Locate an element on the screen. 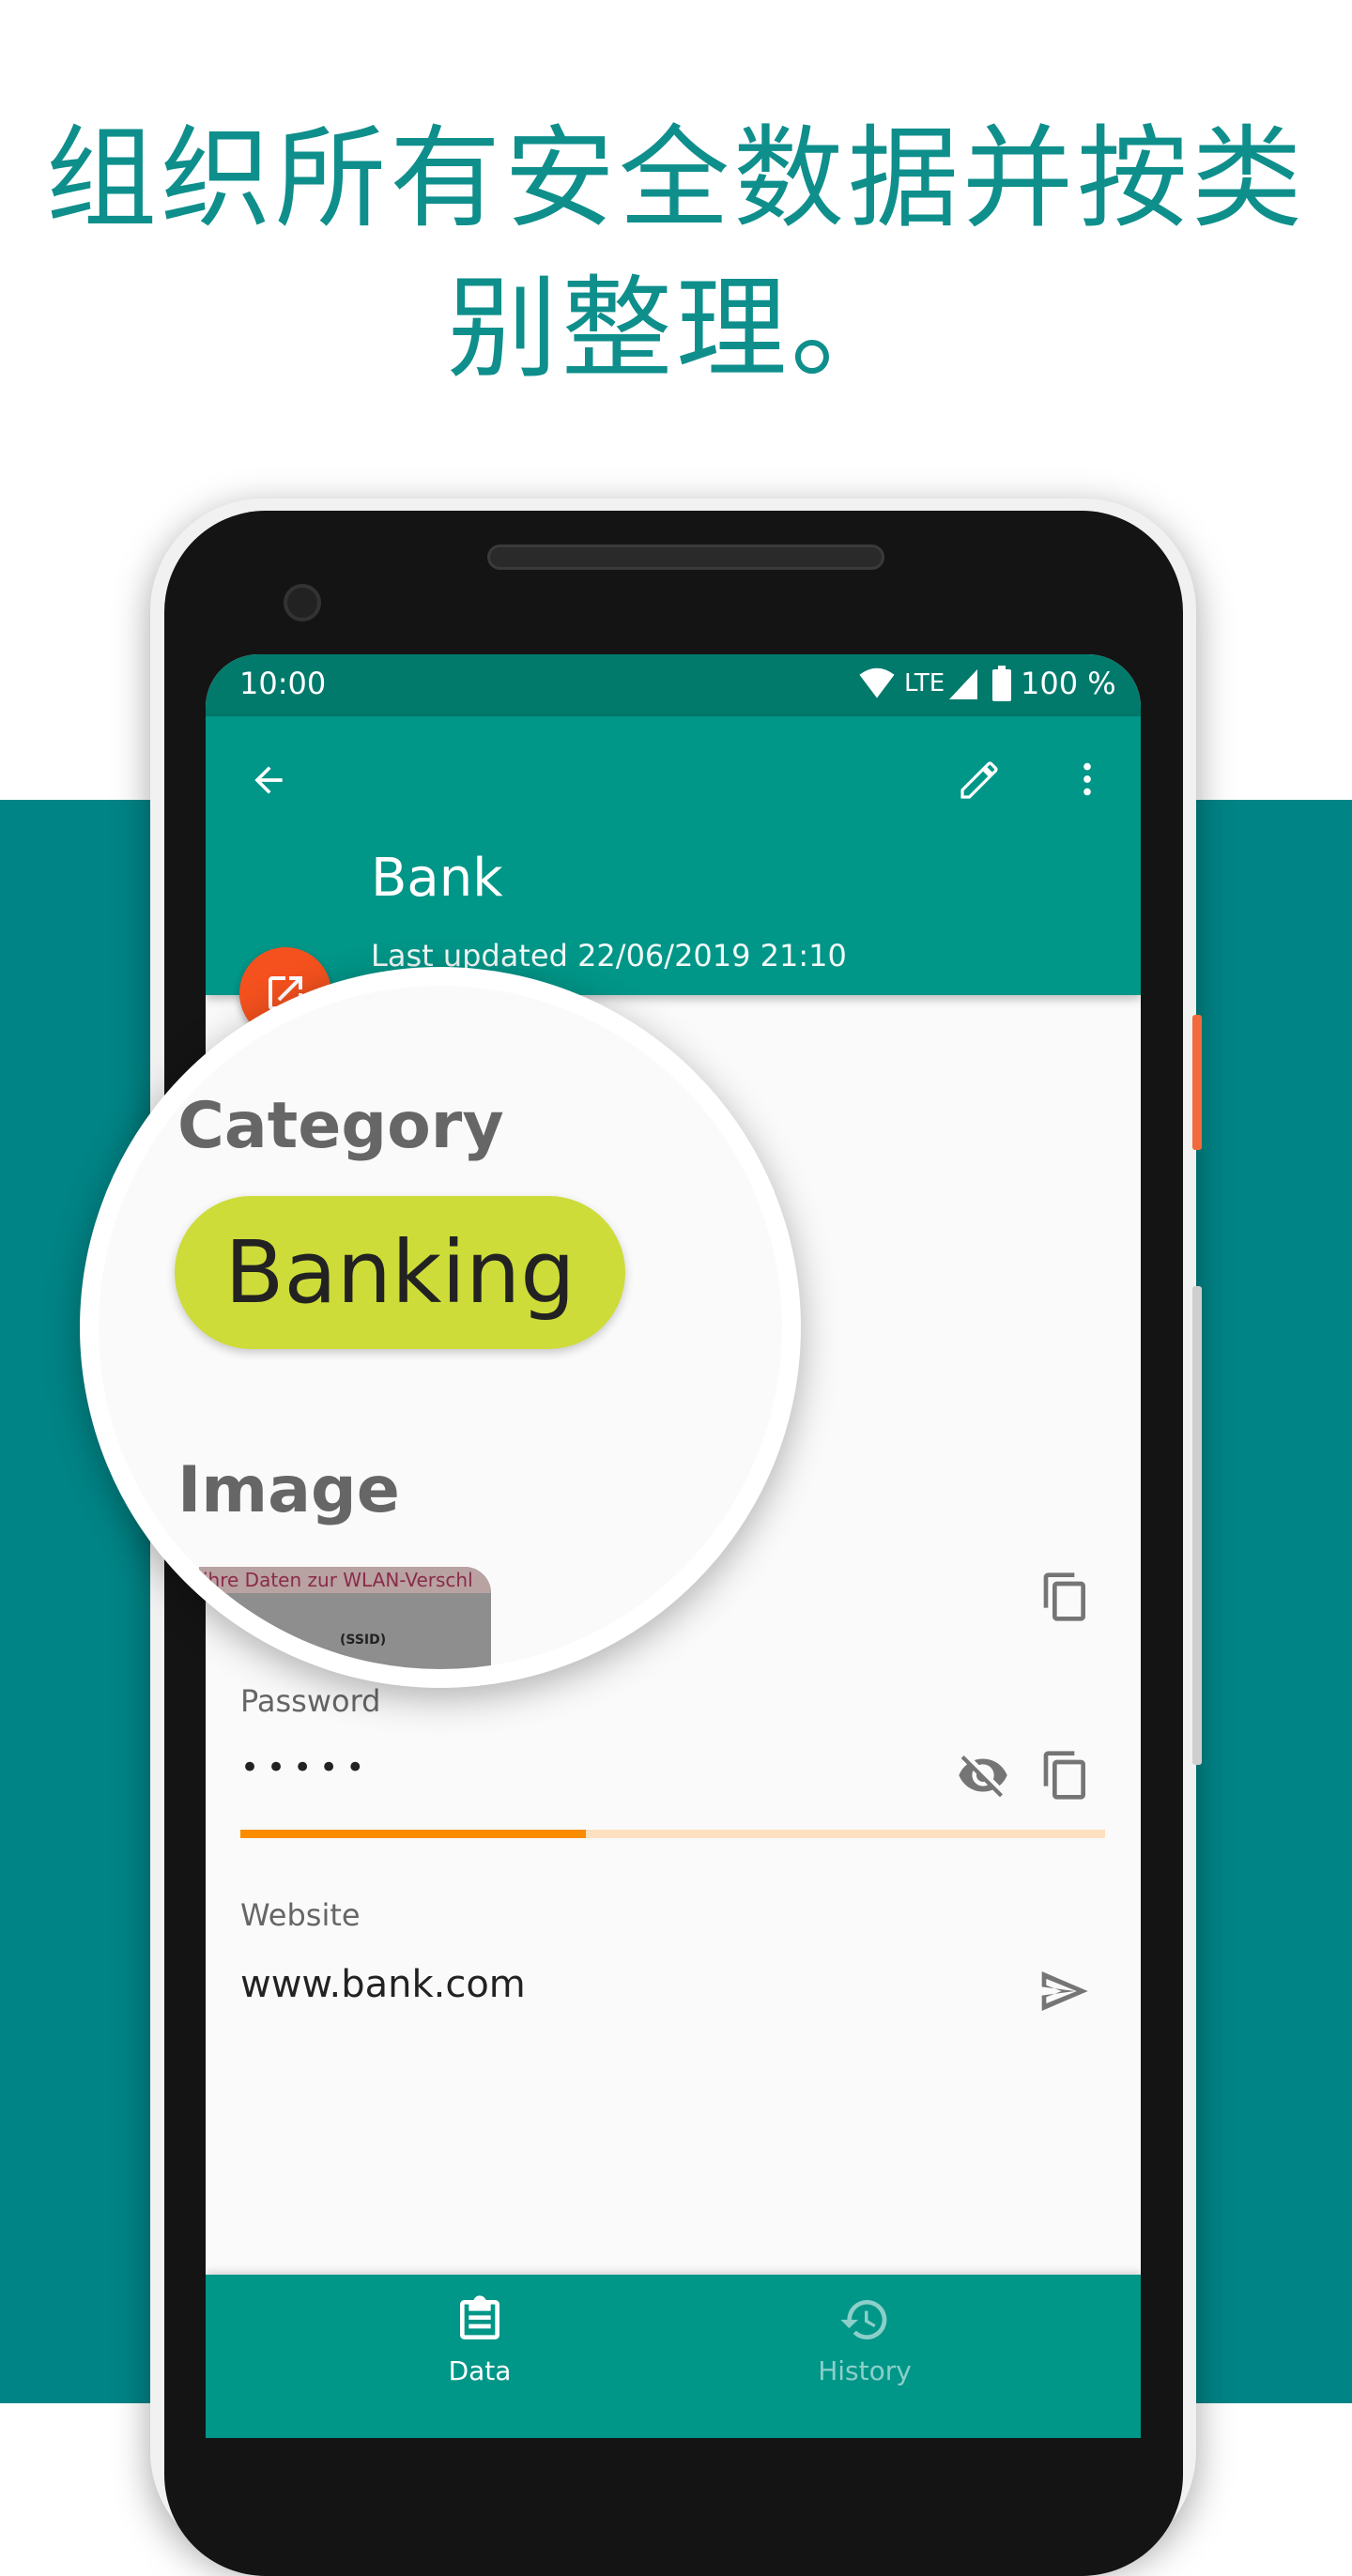 This screenshot has width=1352, height=2576. nav-tab-data: Data is located at coordinates (480, 2357).